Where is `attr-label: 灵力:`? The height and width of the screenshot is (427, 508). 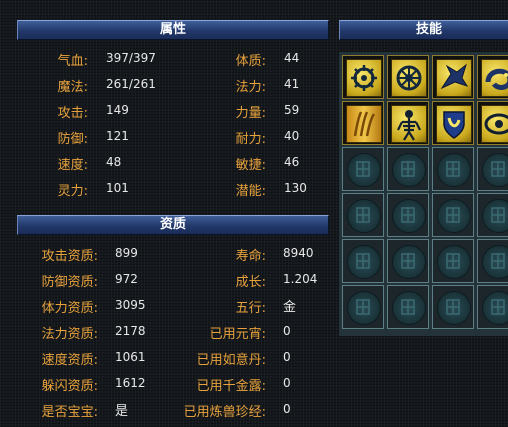
attr-label: 灵力: is located at coordinates (72, 191).